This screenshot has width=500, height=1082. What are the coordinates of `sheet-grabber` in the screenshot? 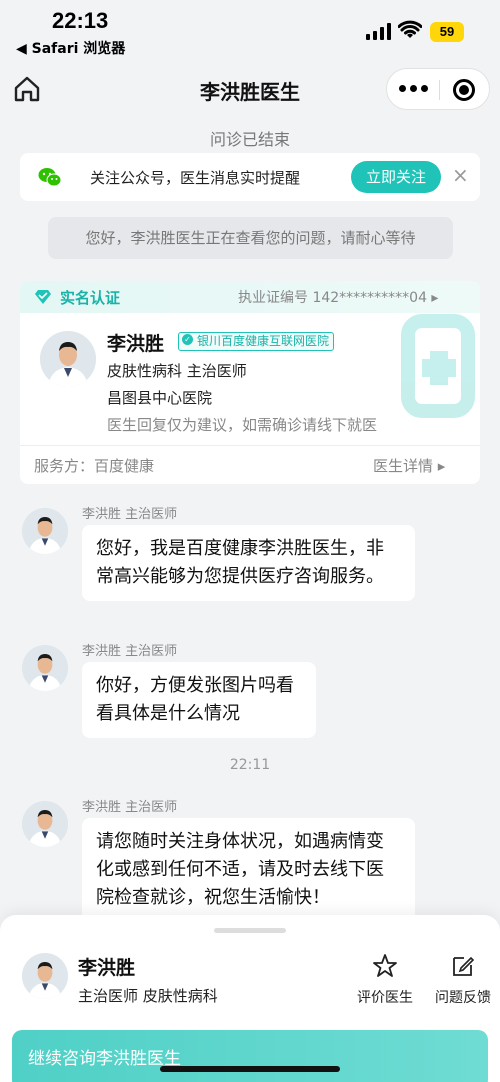 It's located at (250, 930).